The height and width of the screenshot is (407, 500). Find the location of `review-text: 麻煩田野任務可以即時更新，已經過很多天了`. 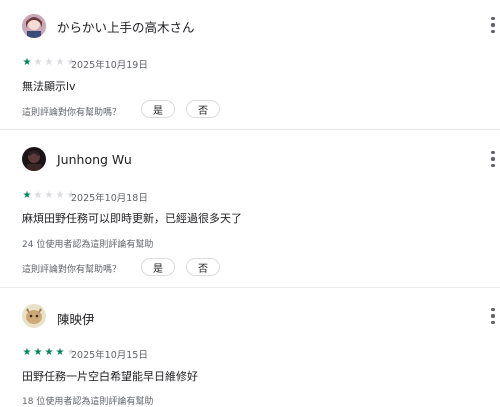

review-text: 麻煩田野任務可以即時更新，已經過很多天了 is located at coordinates (132, 218).